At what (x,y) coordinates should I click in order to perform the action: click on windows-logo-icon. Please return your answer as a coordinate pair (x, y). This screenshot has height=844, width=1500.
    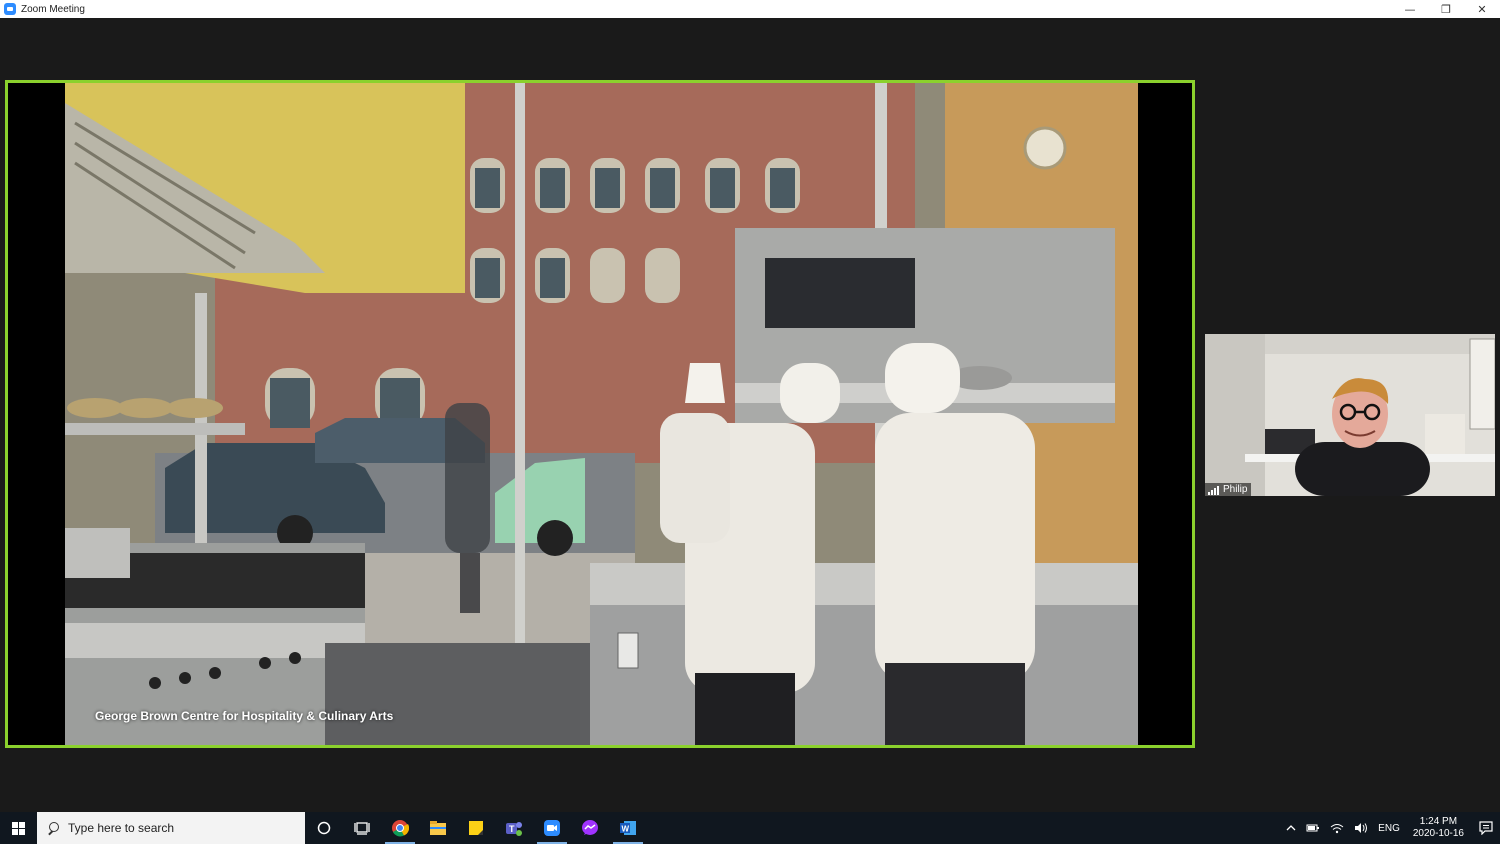
    Looking at the image, I should click on (18, 828).